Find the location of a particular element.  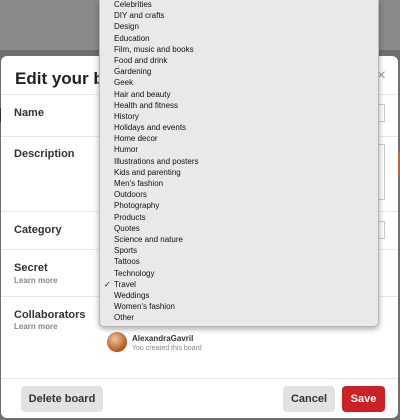

category-option-label: Health and fitness is located at coordinates (146, 105).